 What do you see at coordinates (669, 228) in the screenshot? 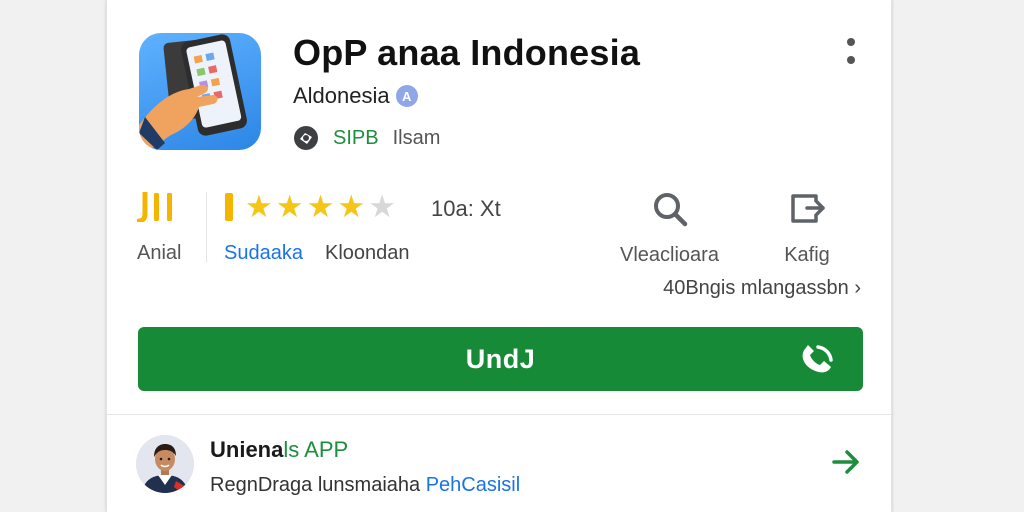
I see `search-action-button: Vleaclioara` at bounding box center [669, 228].